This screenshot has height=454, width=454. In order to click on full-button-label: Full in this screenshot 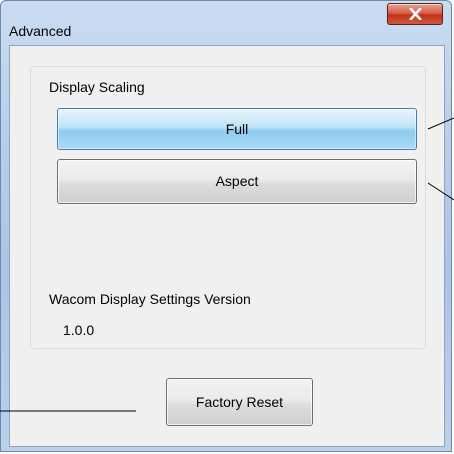, I will do `click(237, 129)`.